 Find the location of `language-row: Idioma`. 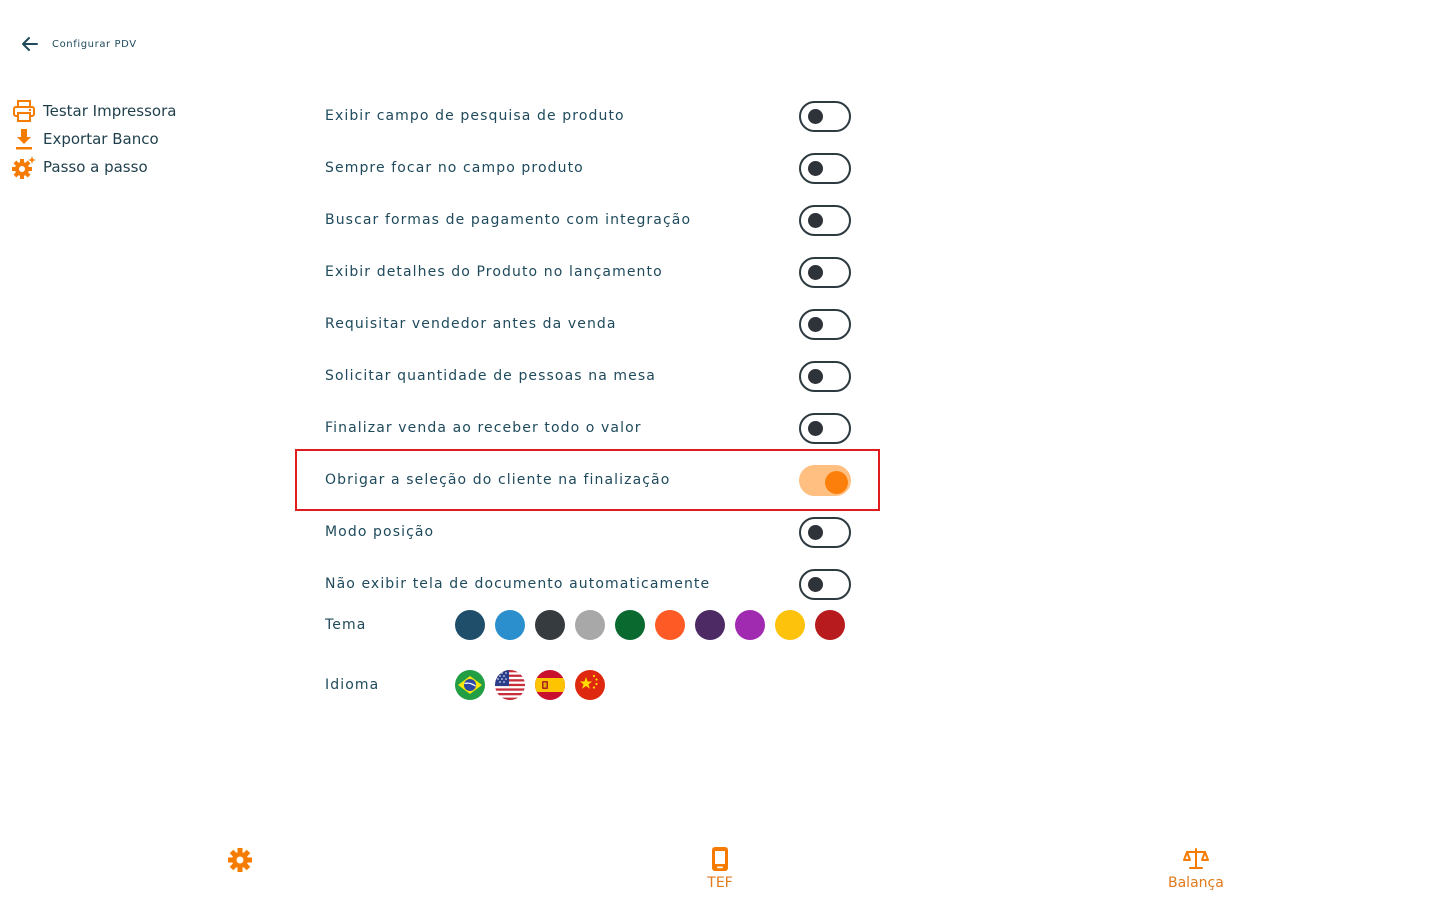

language-row: Idioma is located at coordinates (465, 685).